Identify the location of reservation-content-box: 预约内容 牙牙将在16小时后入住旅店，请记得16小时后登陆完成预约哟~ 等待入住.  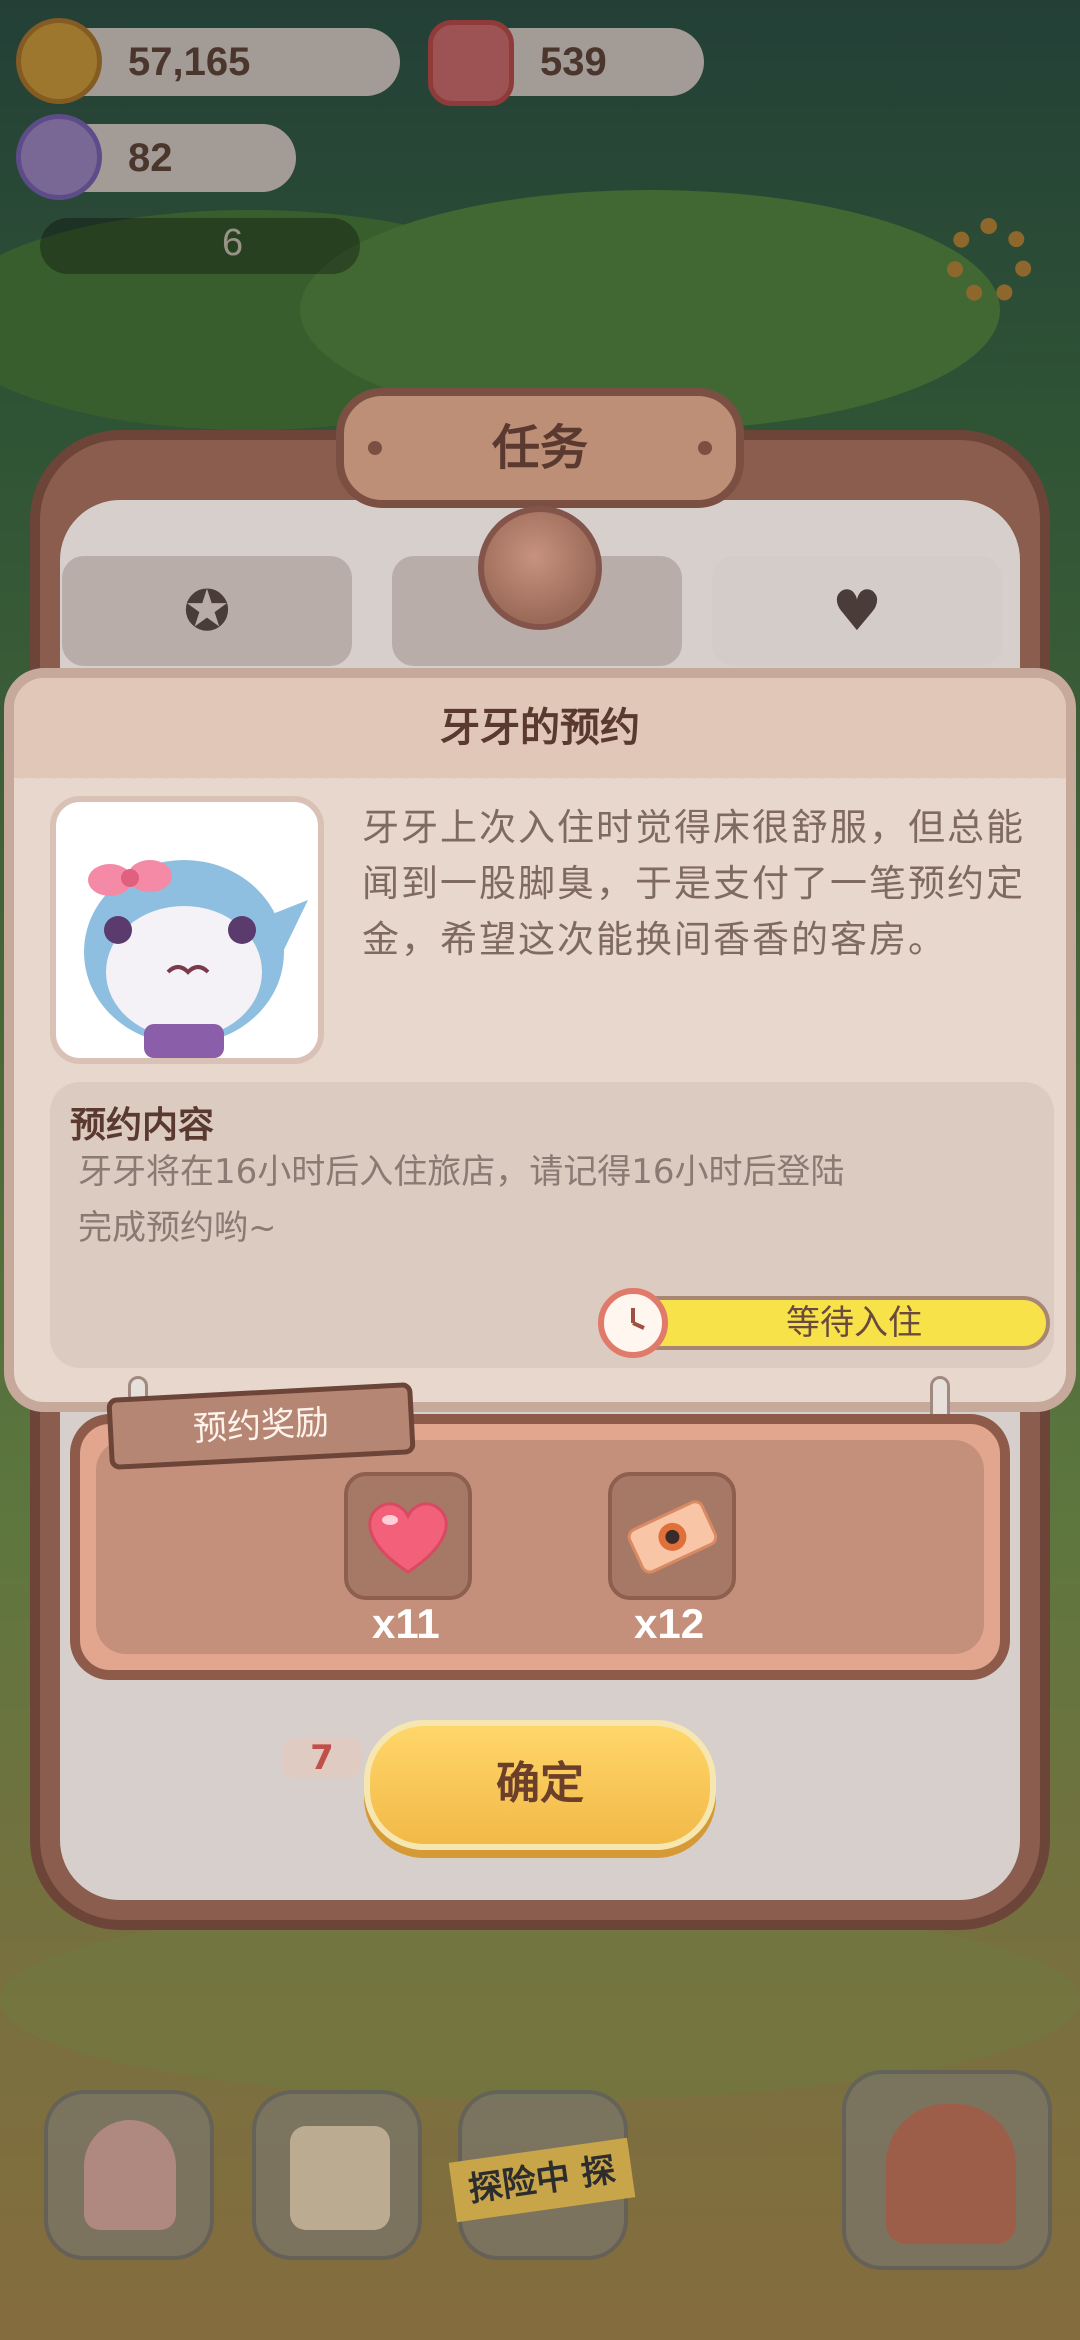
(552, 1225).